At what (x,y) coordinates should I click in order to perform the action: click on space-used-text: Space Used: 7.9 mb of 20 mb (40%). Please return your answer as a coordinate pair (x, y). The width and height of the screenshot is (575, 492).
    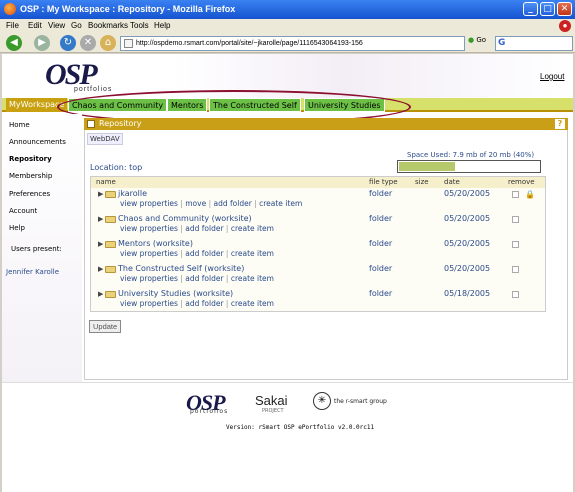
    Looking at the image, I should click on (471, 155).